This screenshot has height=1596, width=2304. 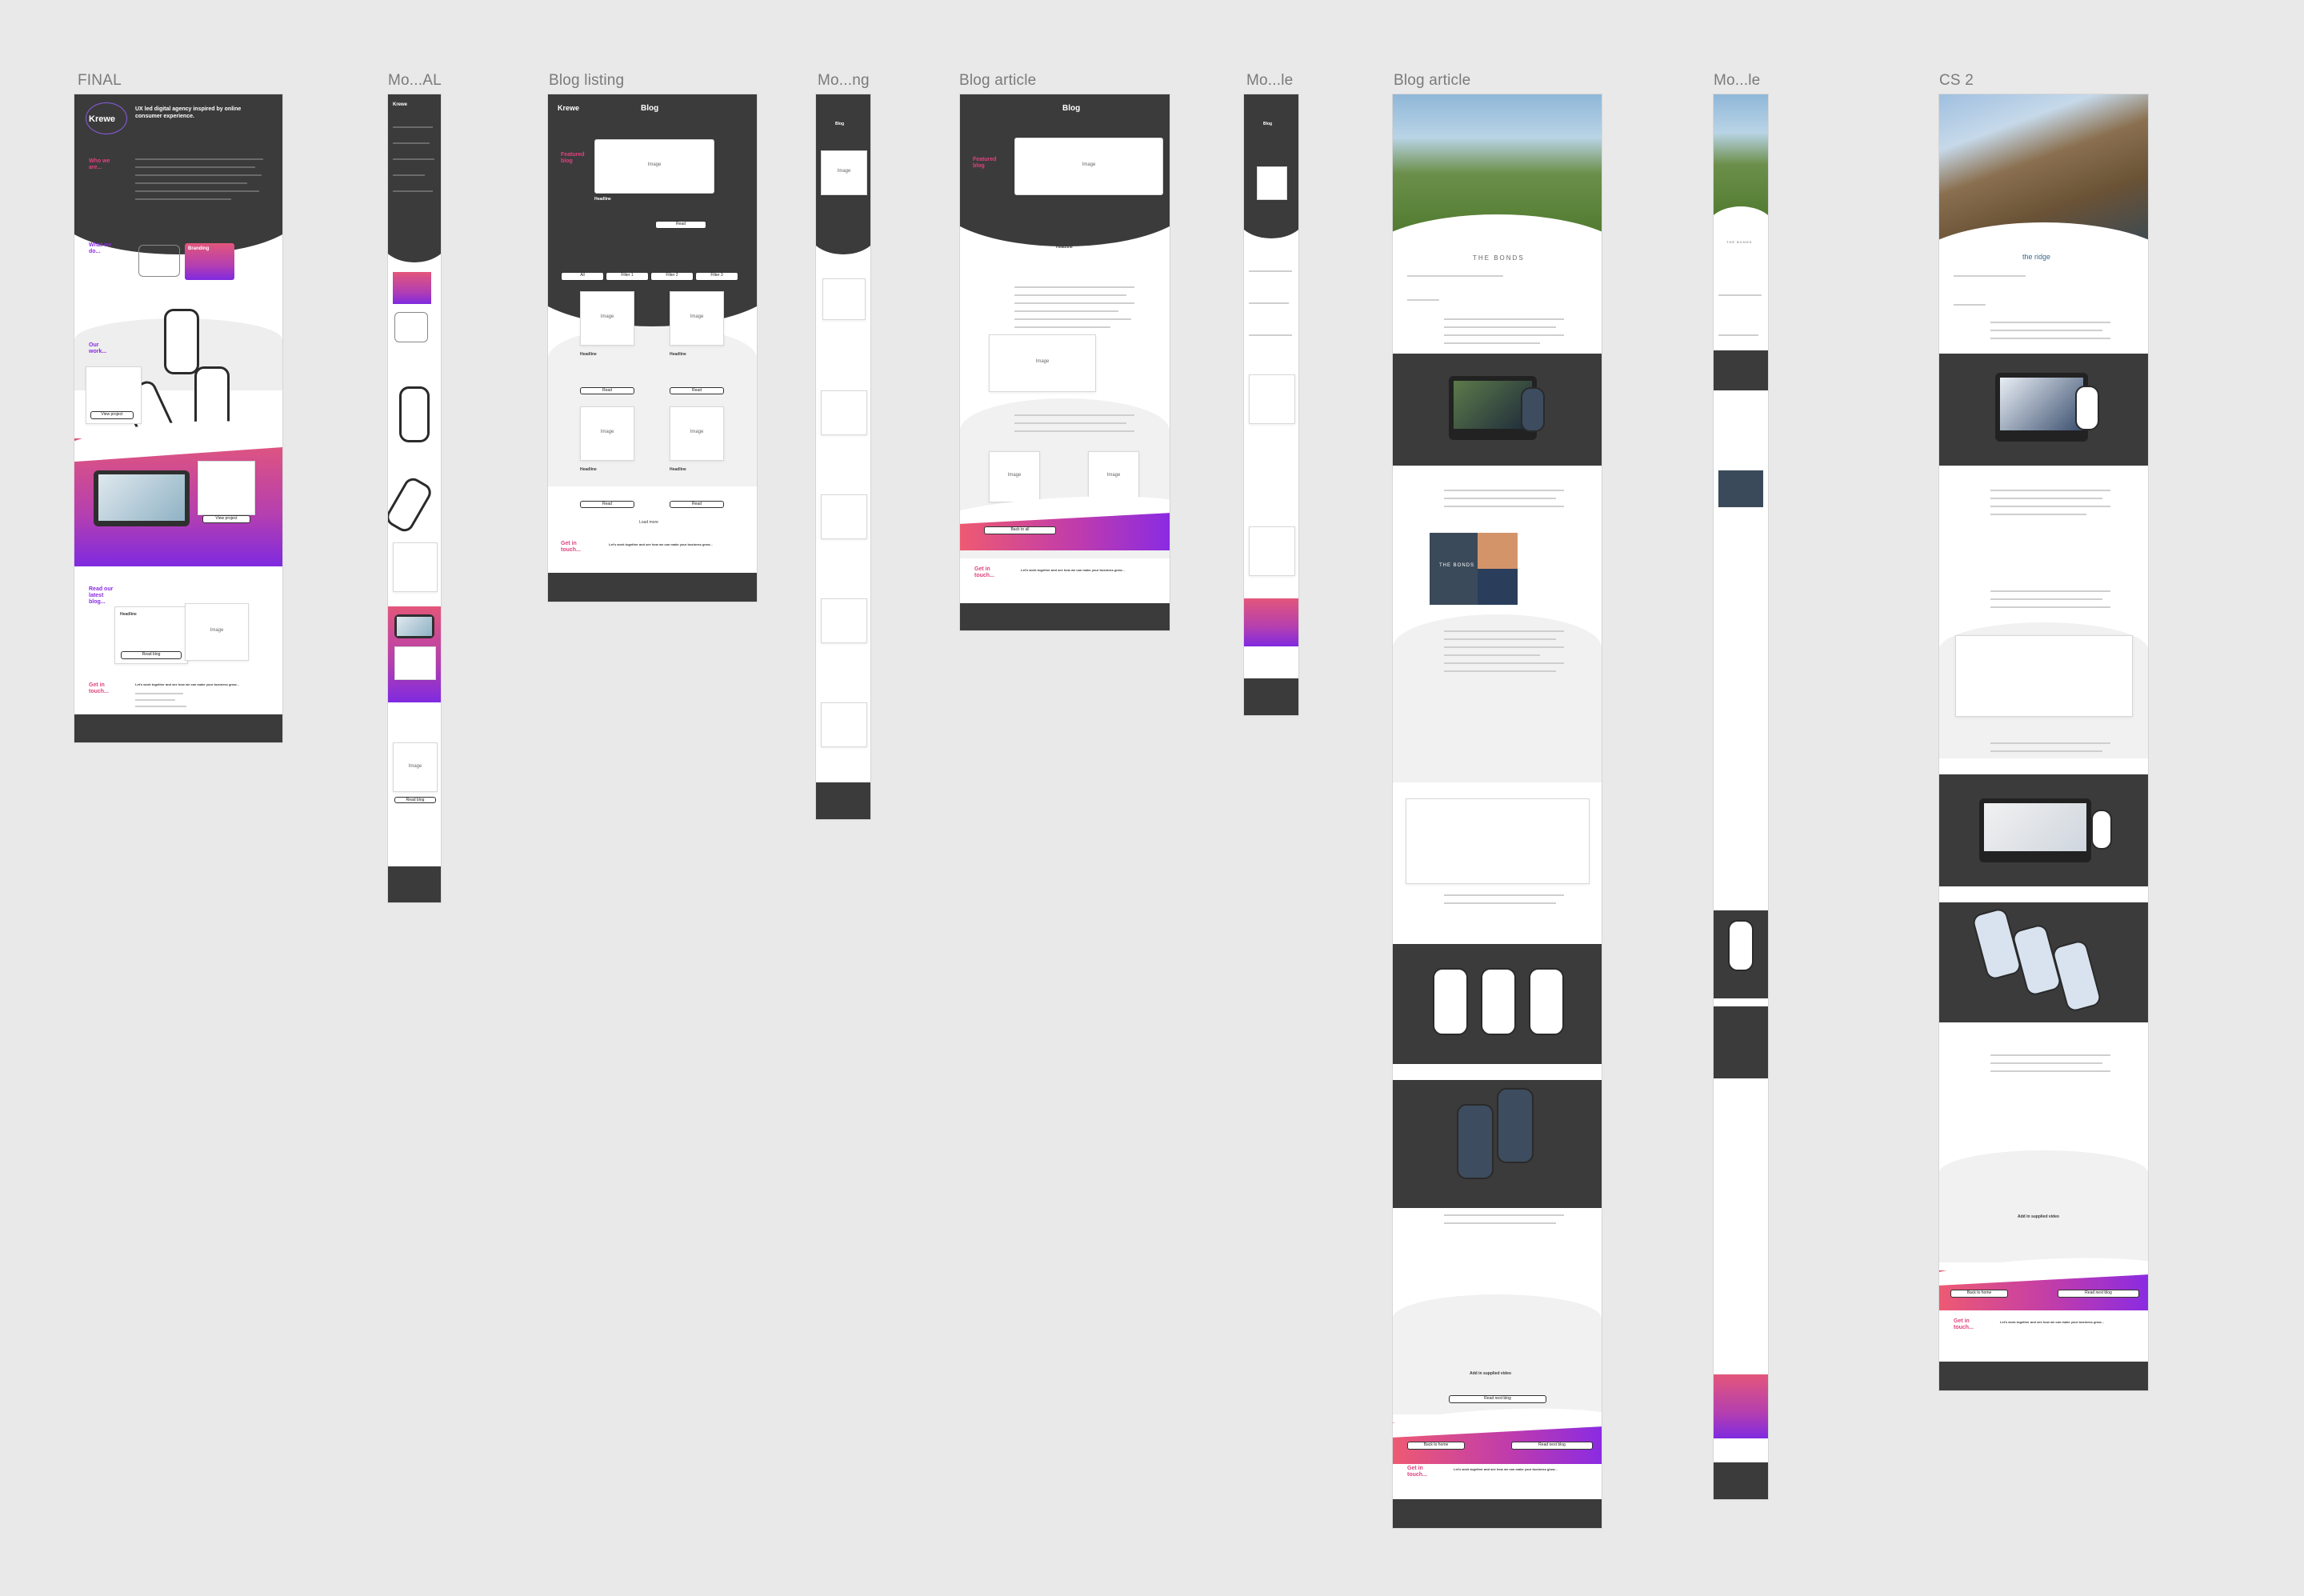 I want to click on frame-mobile-listing: Blog Image, so click(x=843, y=456).